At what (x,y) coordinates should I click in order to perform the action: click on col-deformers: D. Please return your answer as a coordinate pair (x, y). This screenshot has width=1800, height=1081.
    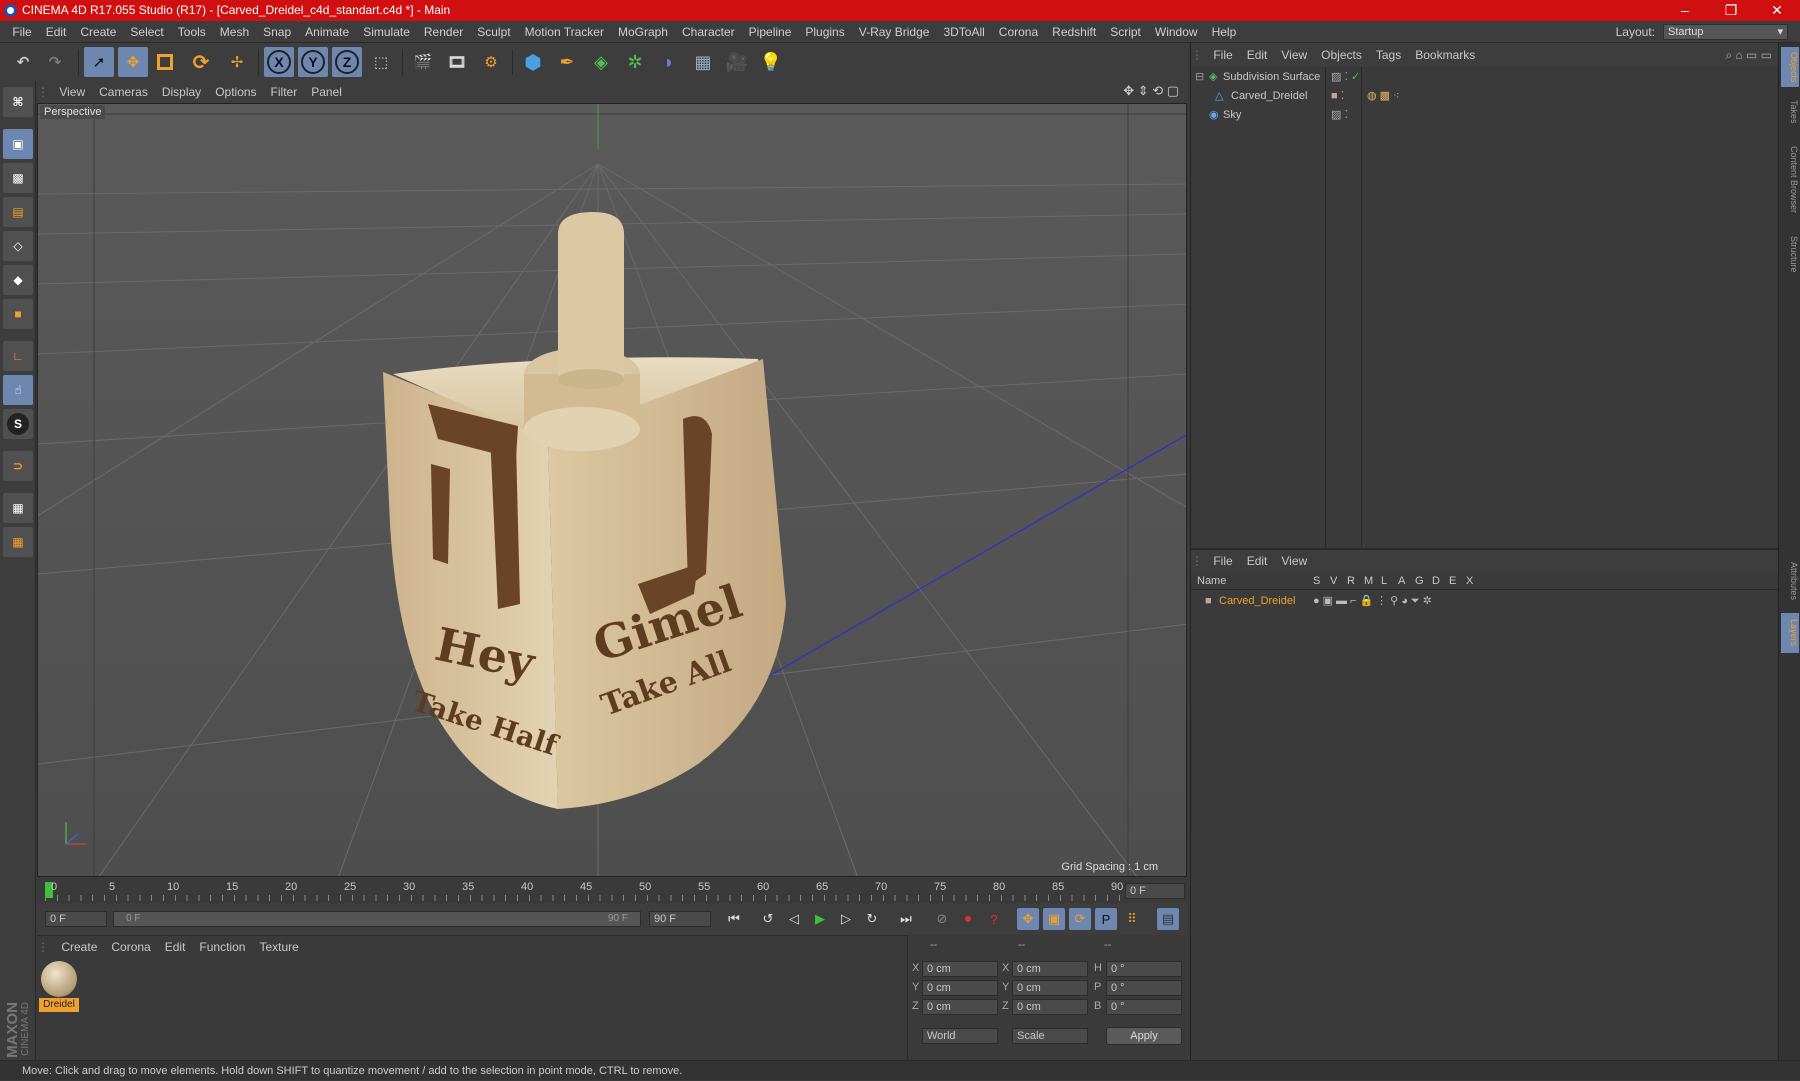
    Looking at the image, I should click on (1436, 581).